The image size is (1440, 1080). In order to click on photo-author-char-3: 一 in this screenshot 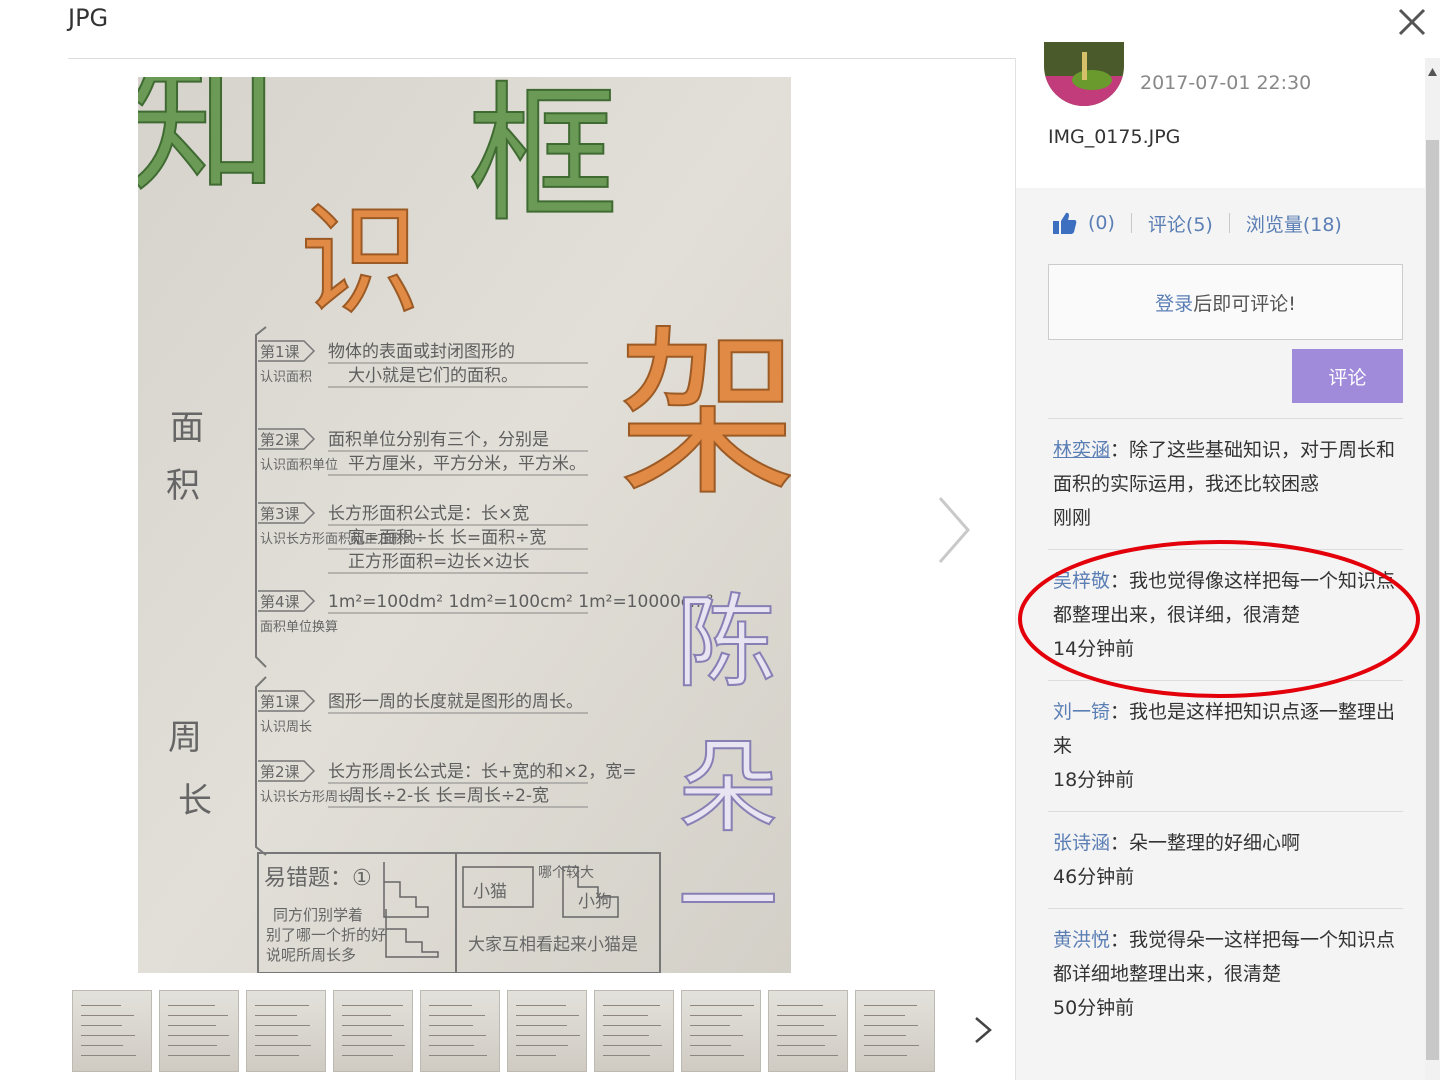, I will do `click(728, 902)`.